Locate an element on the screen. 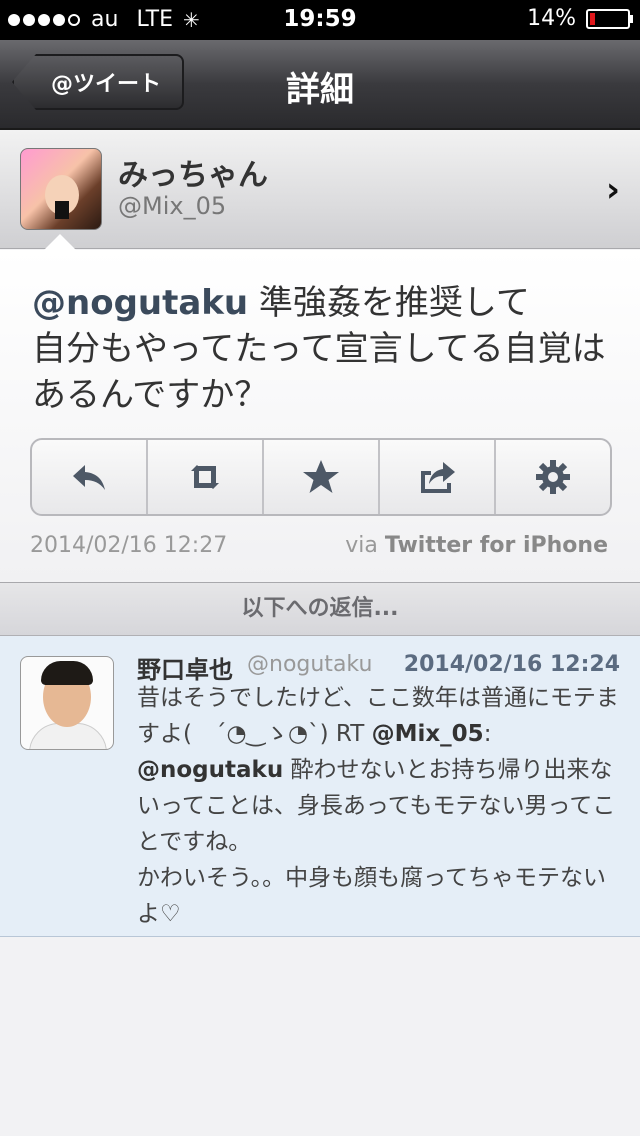 The width and height of the screenshot is (640, 1136). callout-pointer is located at coordinates (60, 242).